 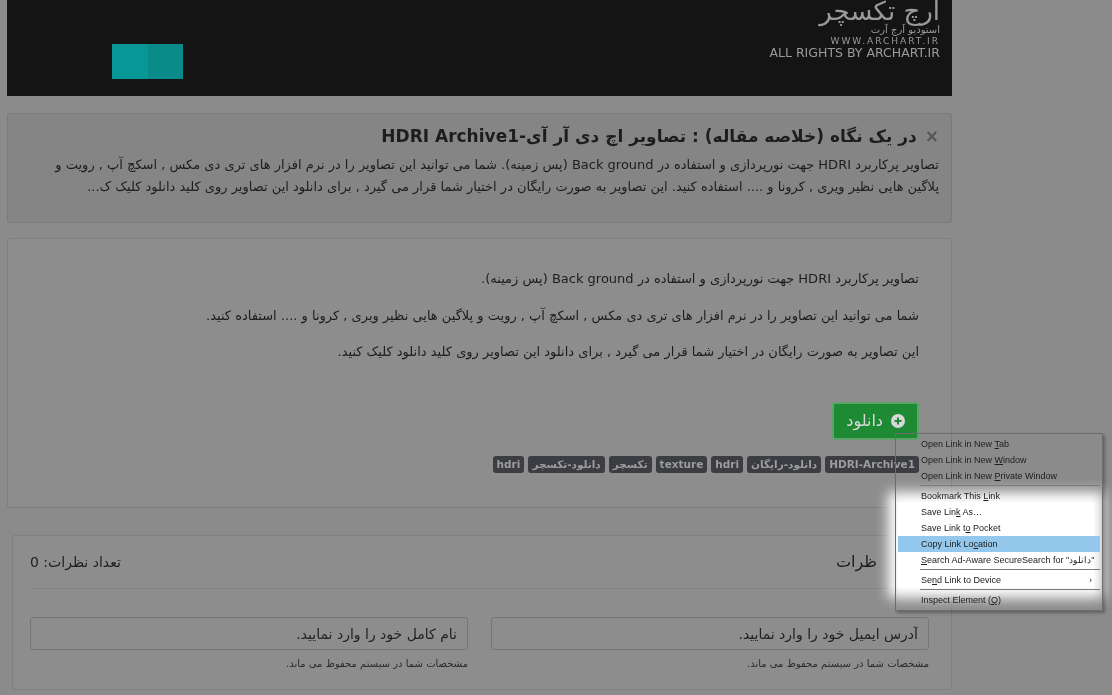 I want to click on article-paragraph: شما می توانید این تصاویر را در نرم افزار های تری دی مکس , اسکچ آپ , رویت و پلاگین هایی نظیر ویری , کرونا و .... استفاده کنید., so click(x=562, y=315).